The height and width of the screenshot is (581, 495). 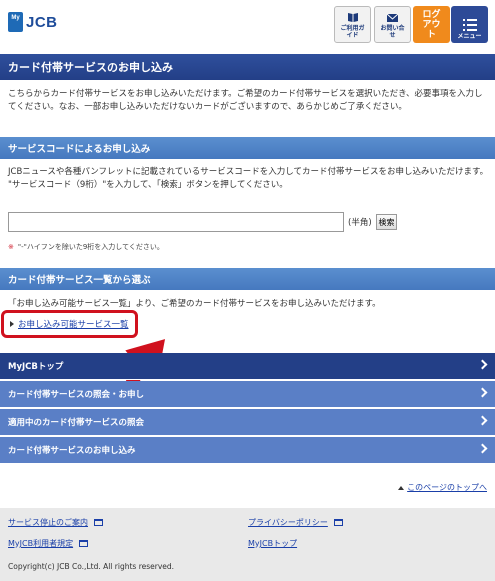 I want to click on nav-label: カード付帯サービスのお申し込み, so click(x=72, y=451).